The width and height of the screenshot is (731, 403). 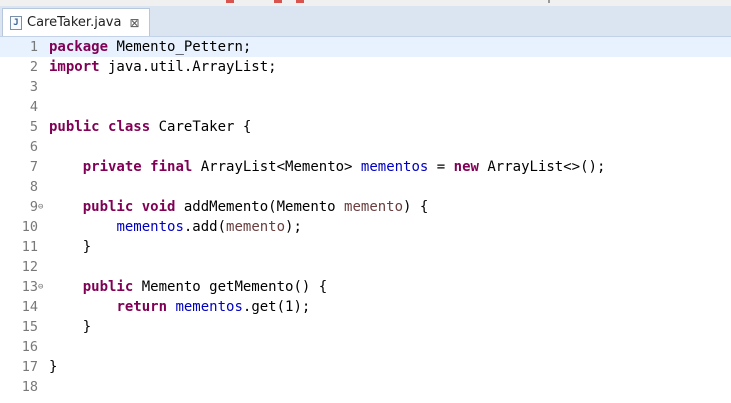 What do you see at coordinates (542, 167) in the screenshot?
I see `code-token: ArrayList<>();` at bounding box center [542, 167].